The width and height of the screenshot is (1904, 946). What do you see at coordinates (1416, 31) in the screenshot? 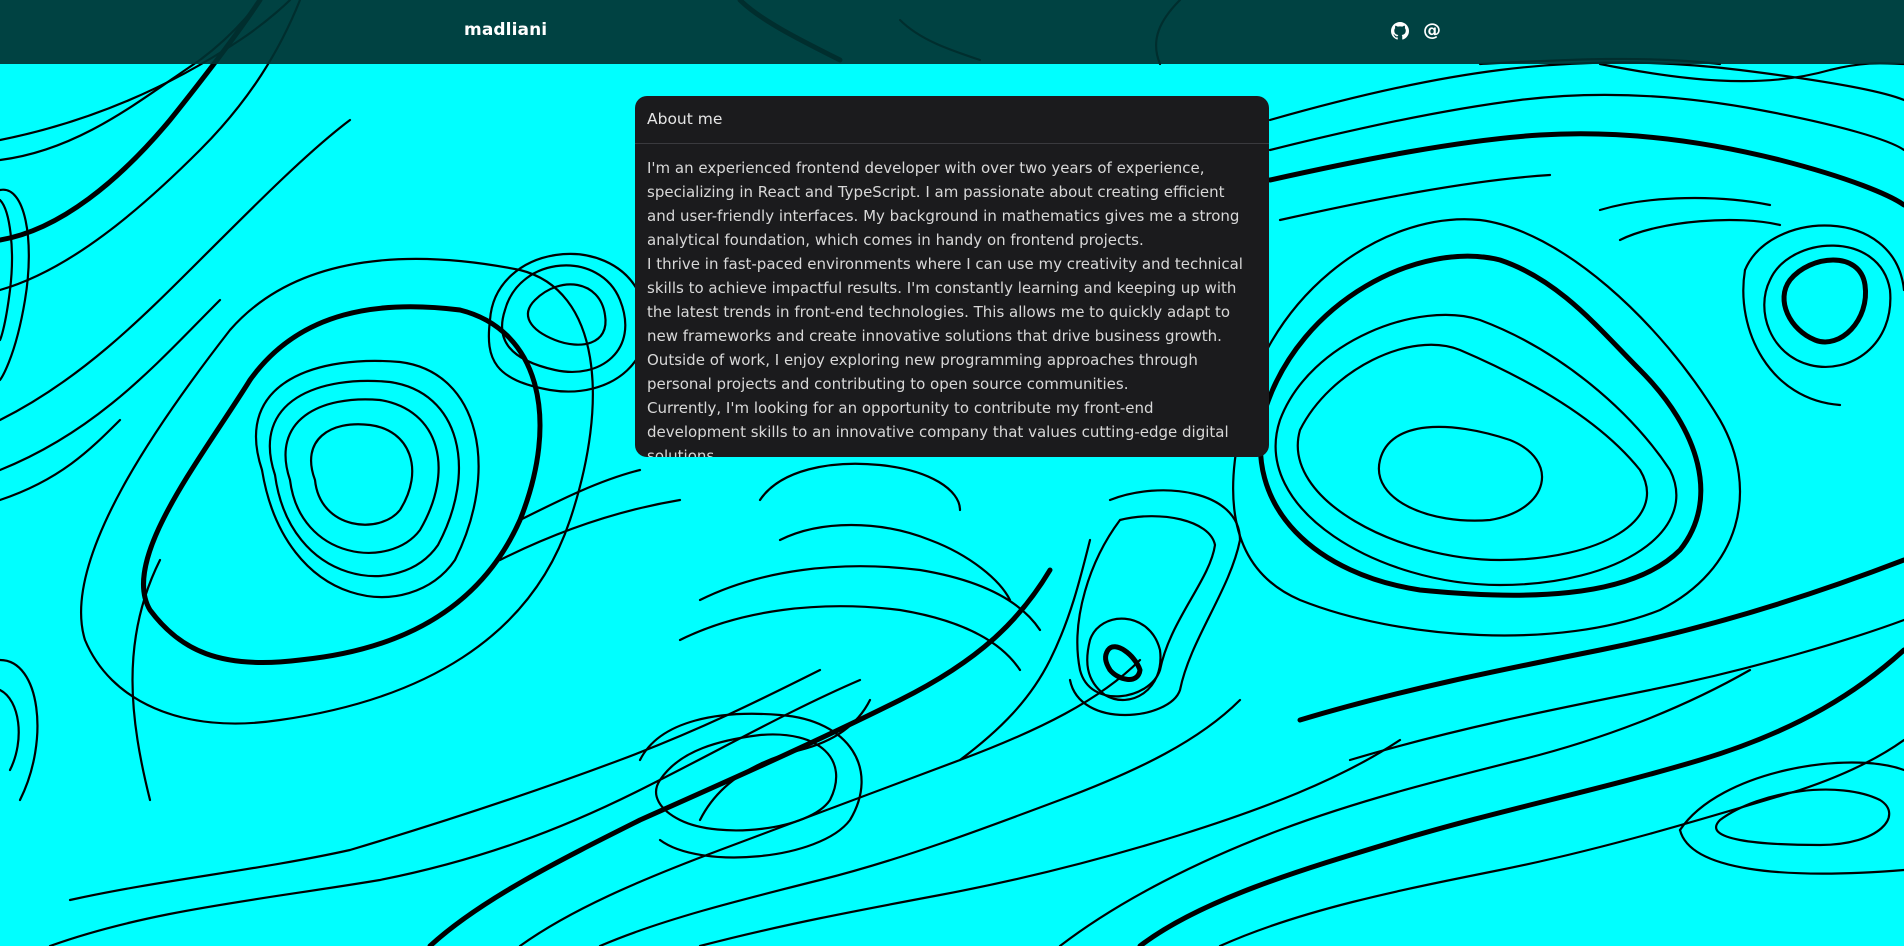
I see `social-links: @` at bounding box center [1416, 31].